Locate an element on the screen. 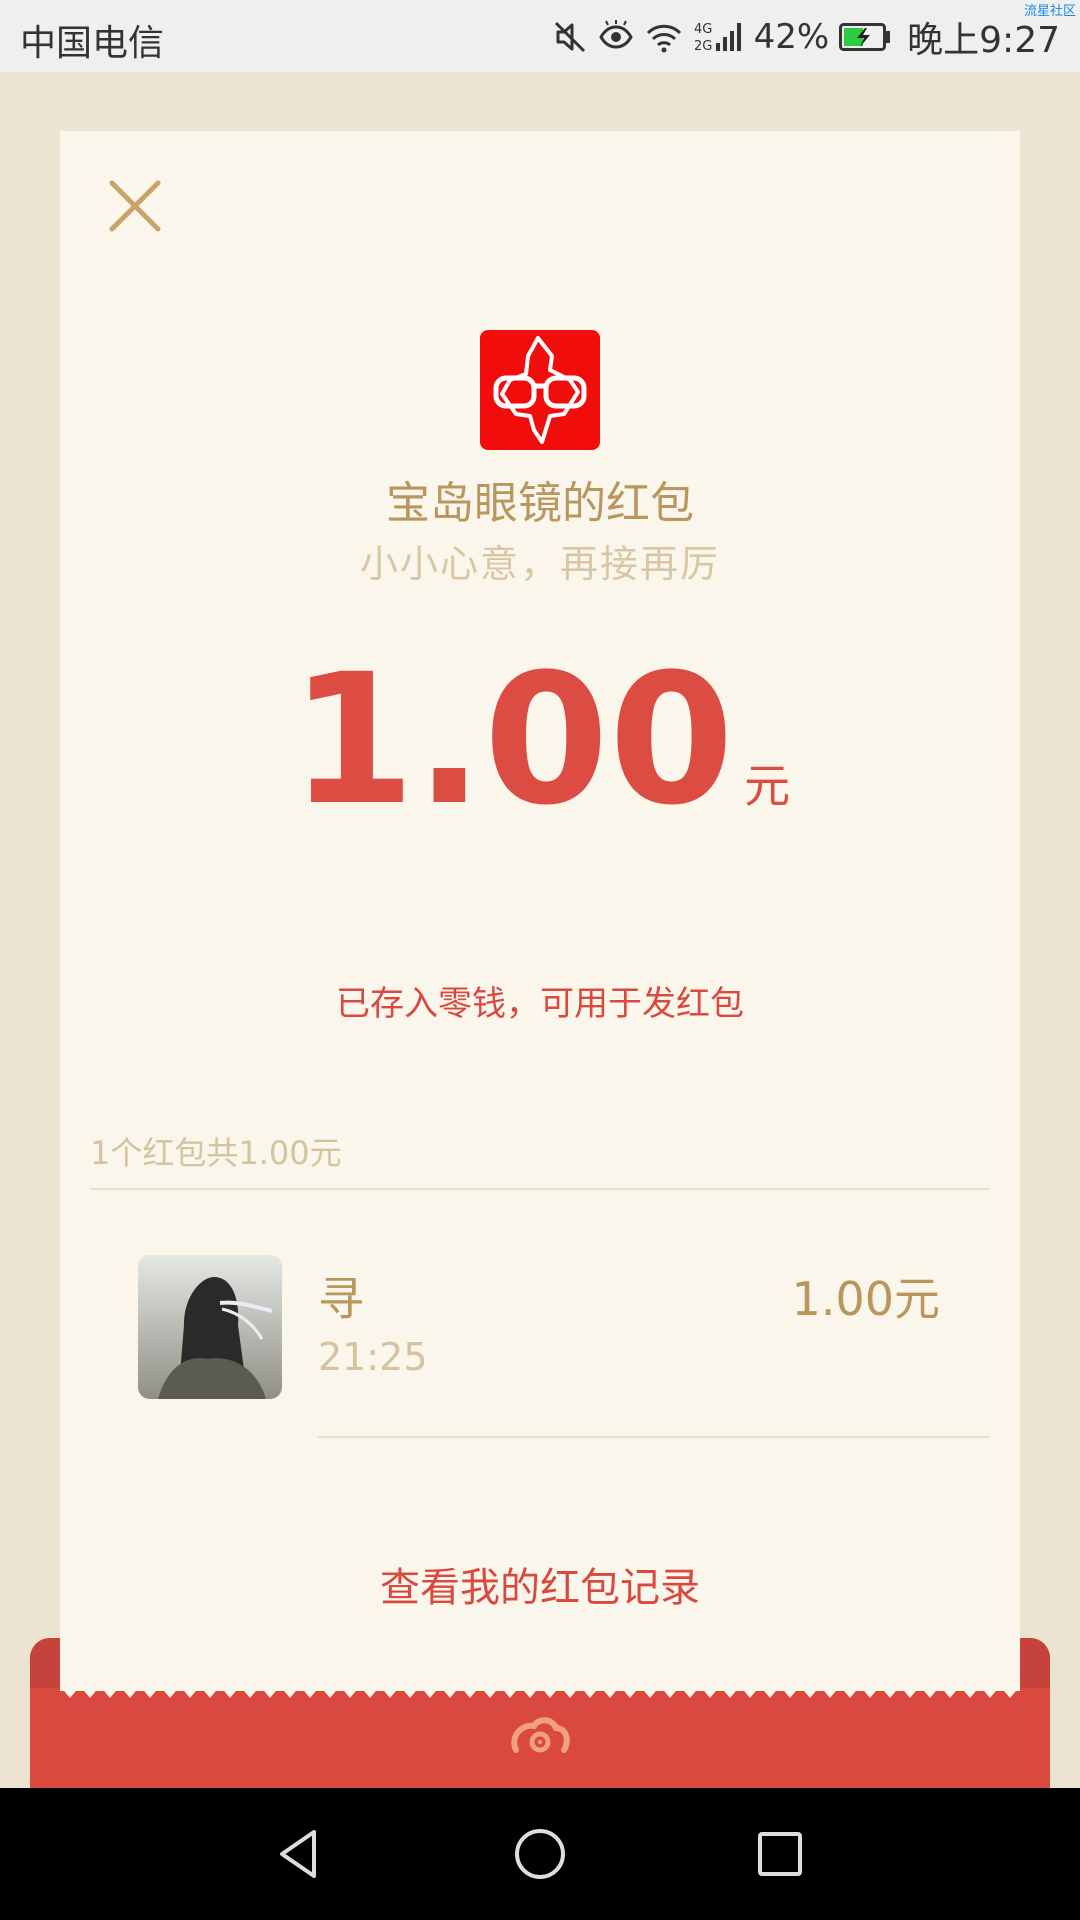 The image size is (1080, 1920). receiver-name: 寻 is located at coordinates (341, 1299).